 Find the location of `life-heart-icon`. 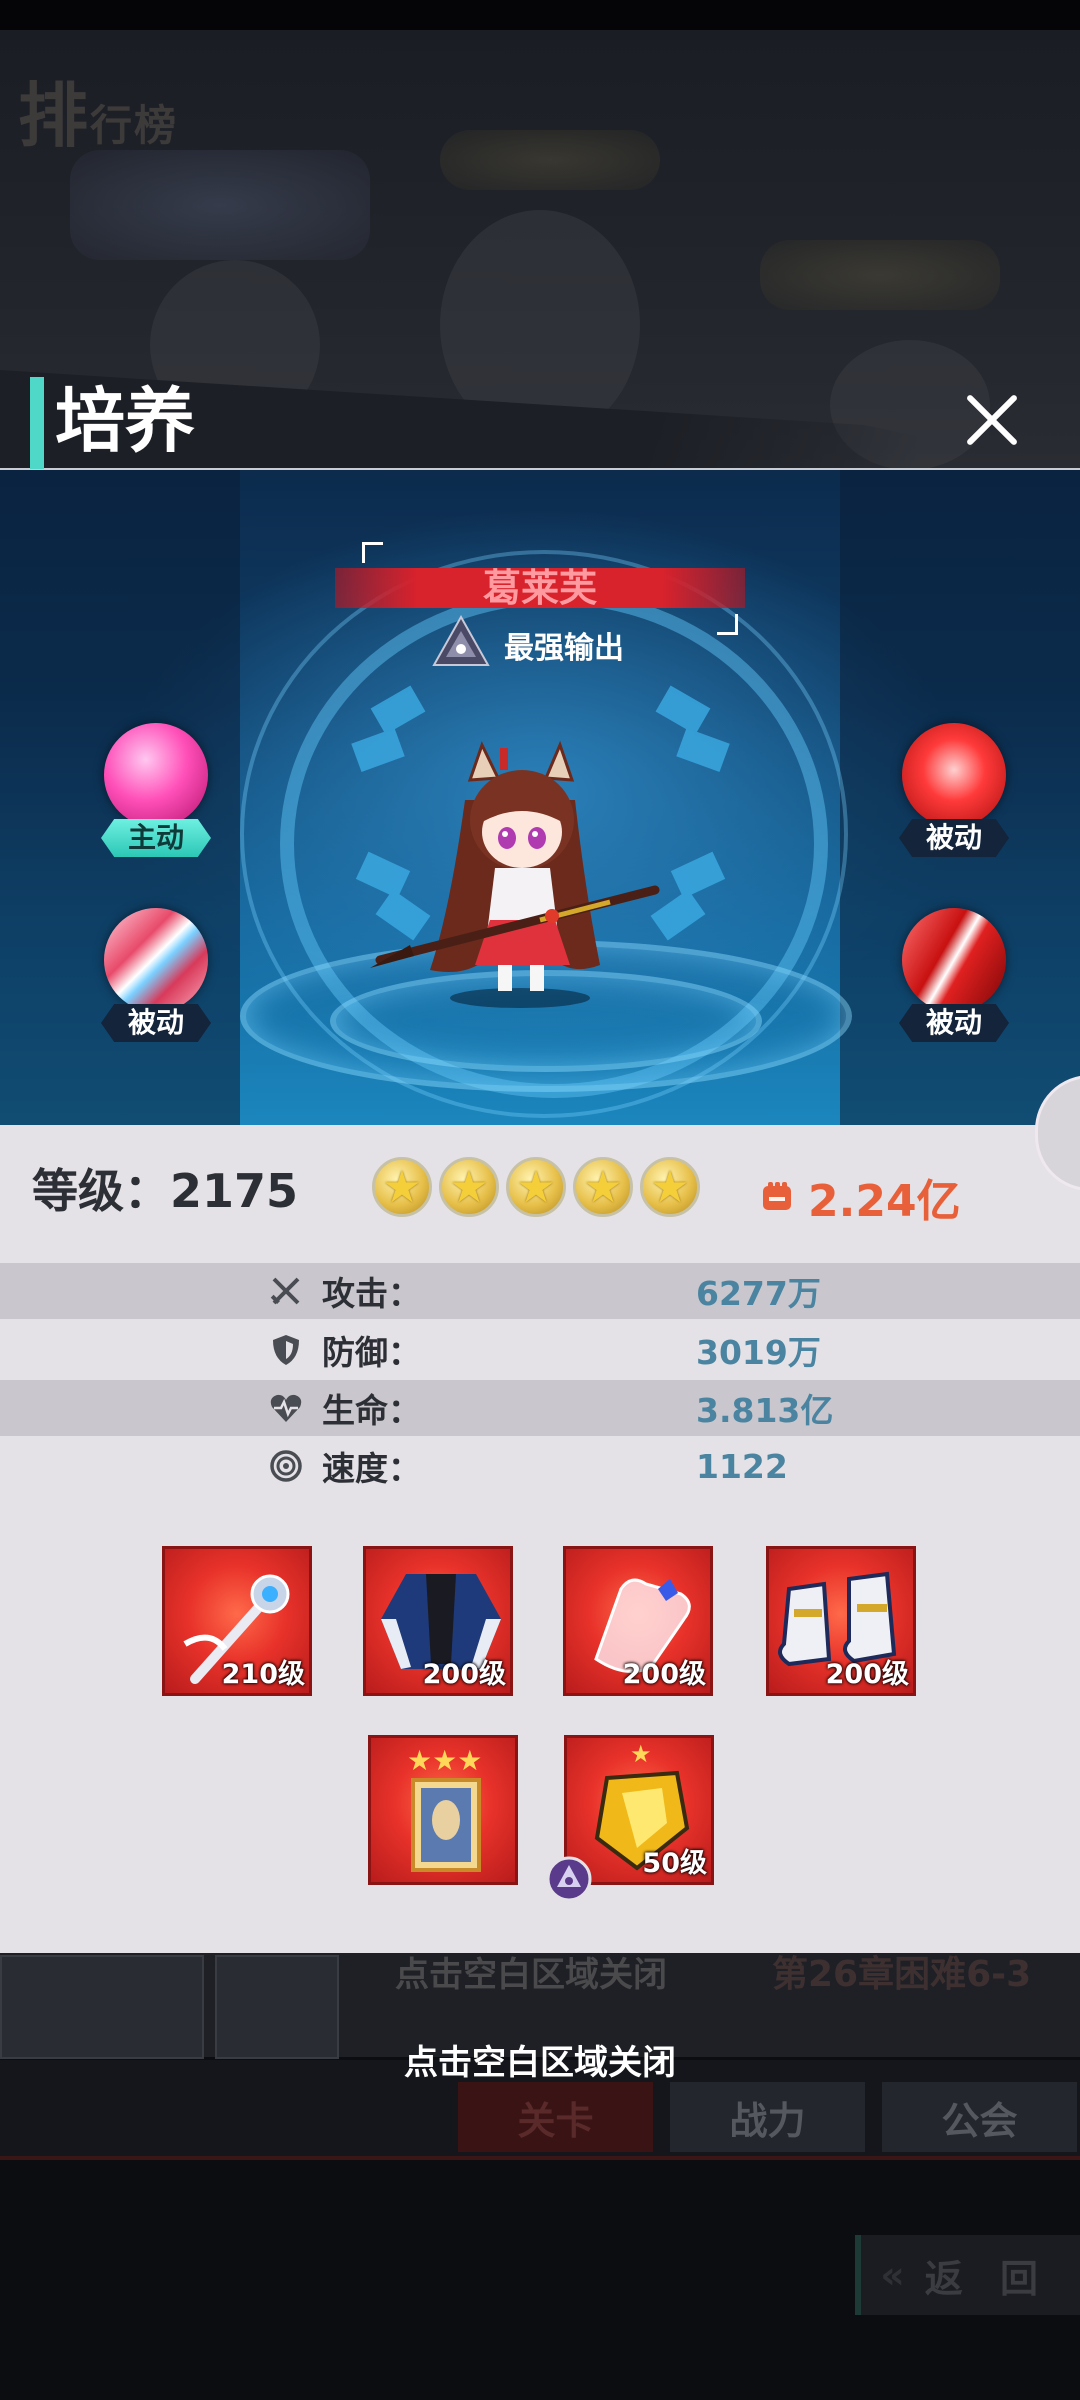

life-heart-icon is located at coordinates (286, 1408).